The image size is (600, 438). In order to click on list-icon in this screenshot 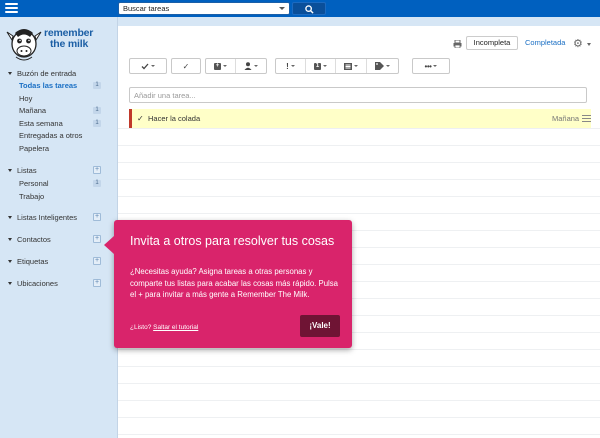, I will do `click(348, 66)`.